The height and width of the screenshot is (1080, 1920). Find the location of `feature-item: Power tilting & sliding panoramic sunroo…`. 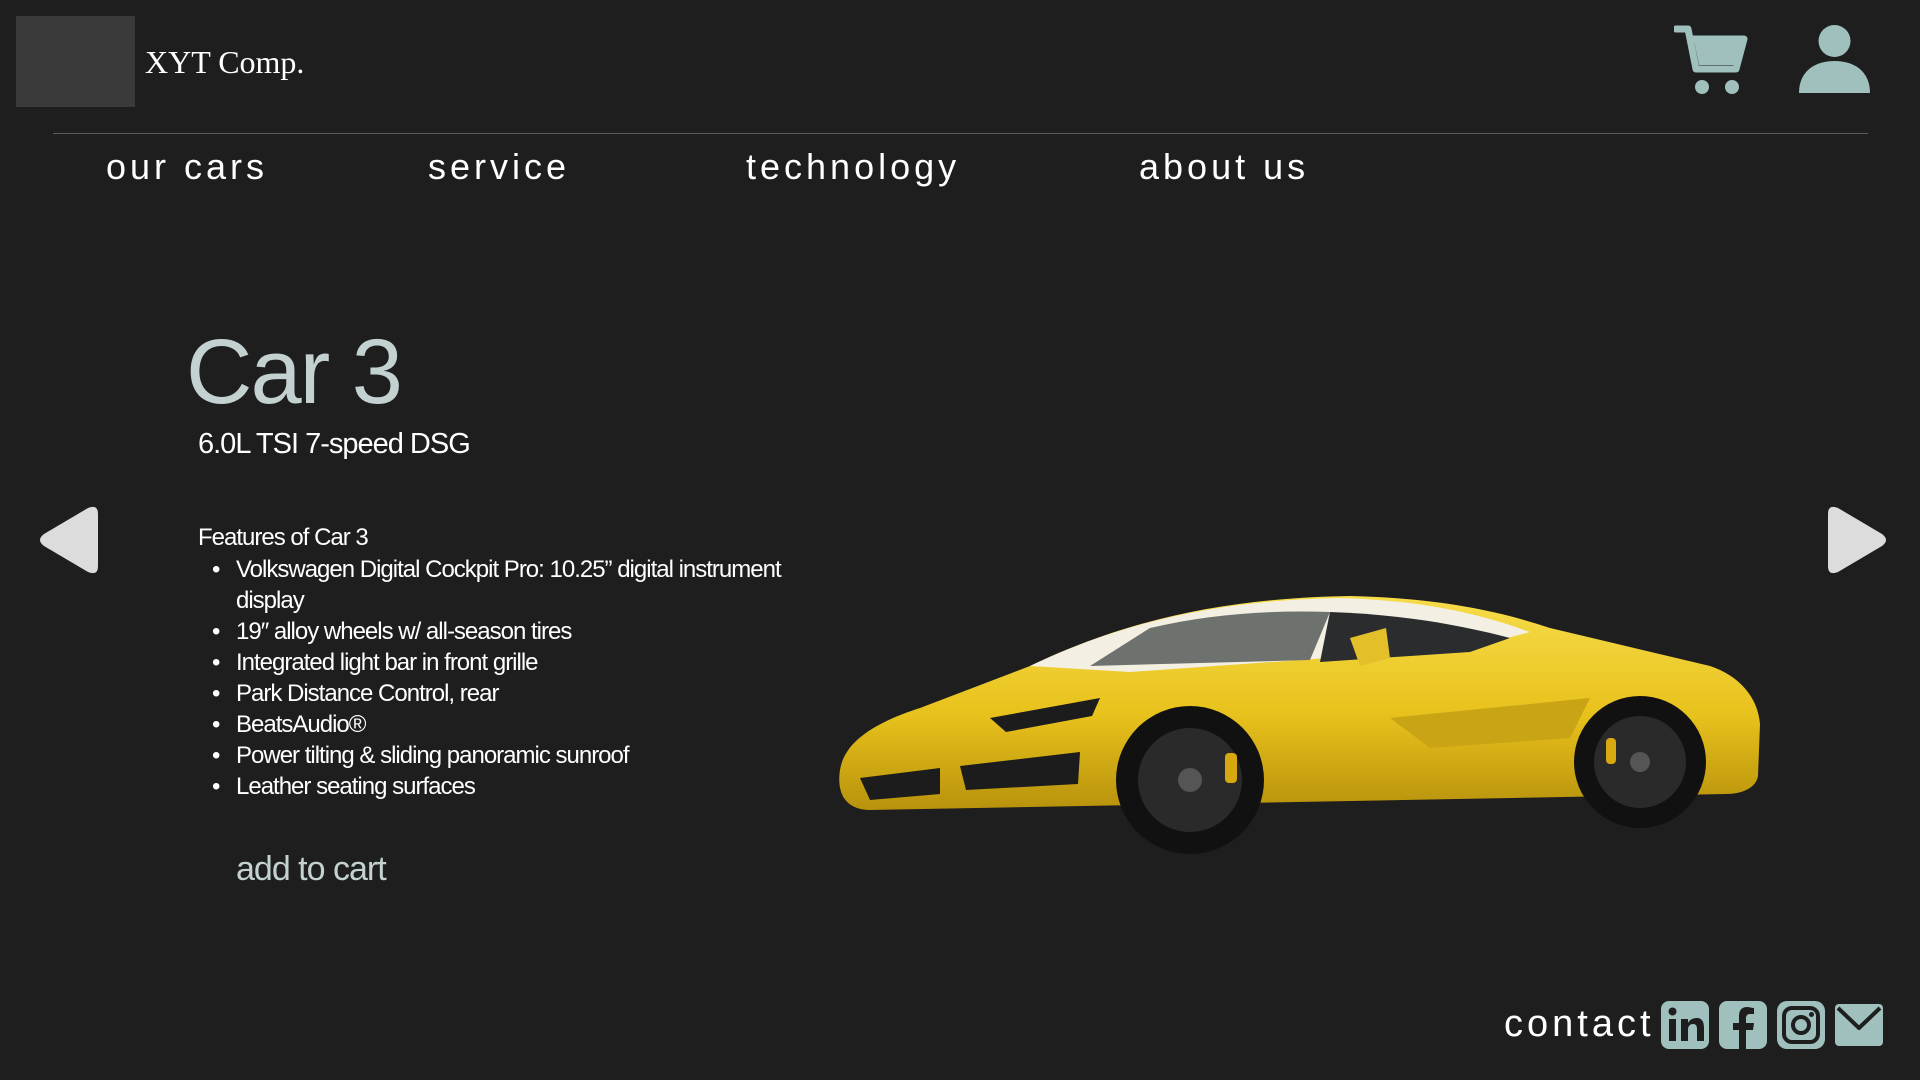

feature-item: Power tilting & sliding panoramic sunroo… is located at coordinates (532, 755).